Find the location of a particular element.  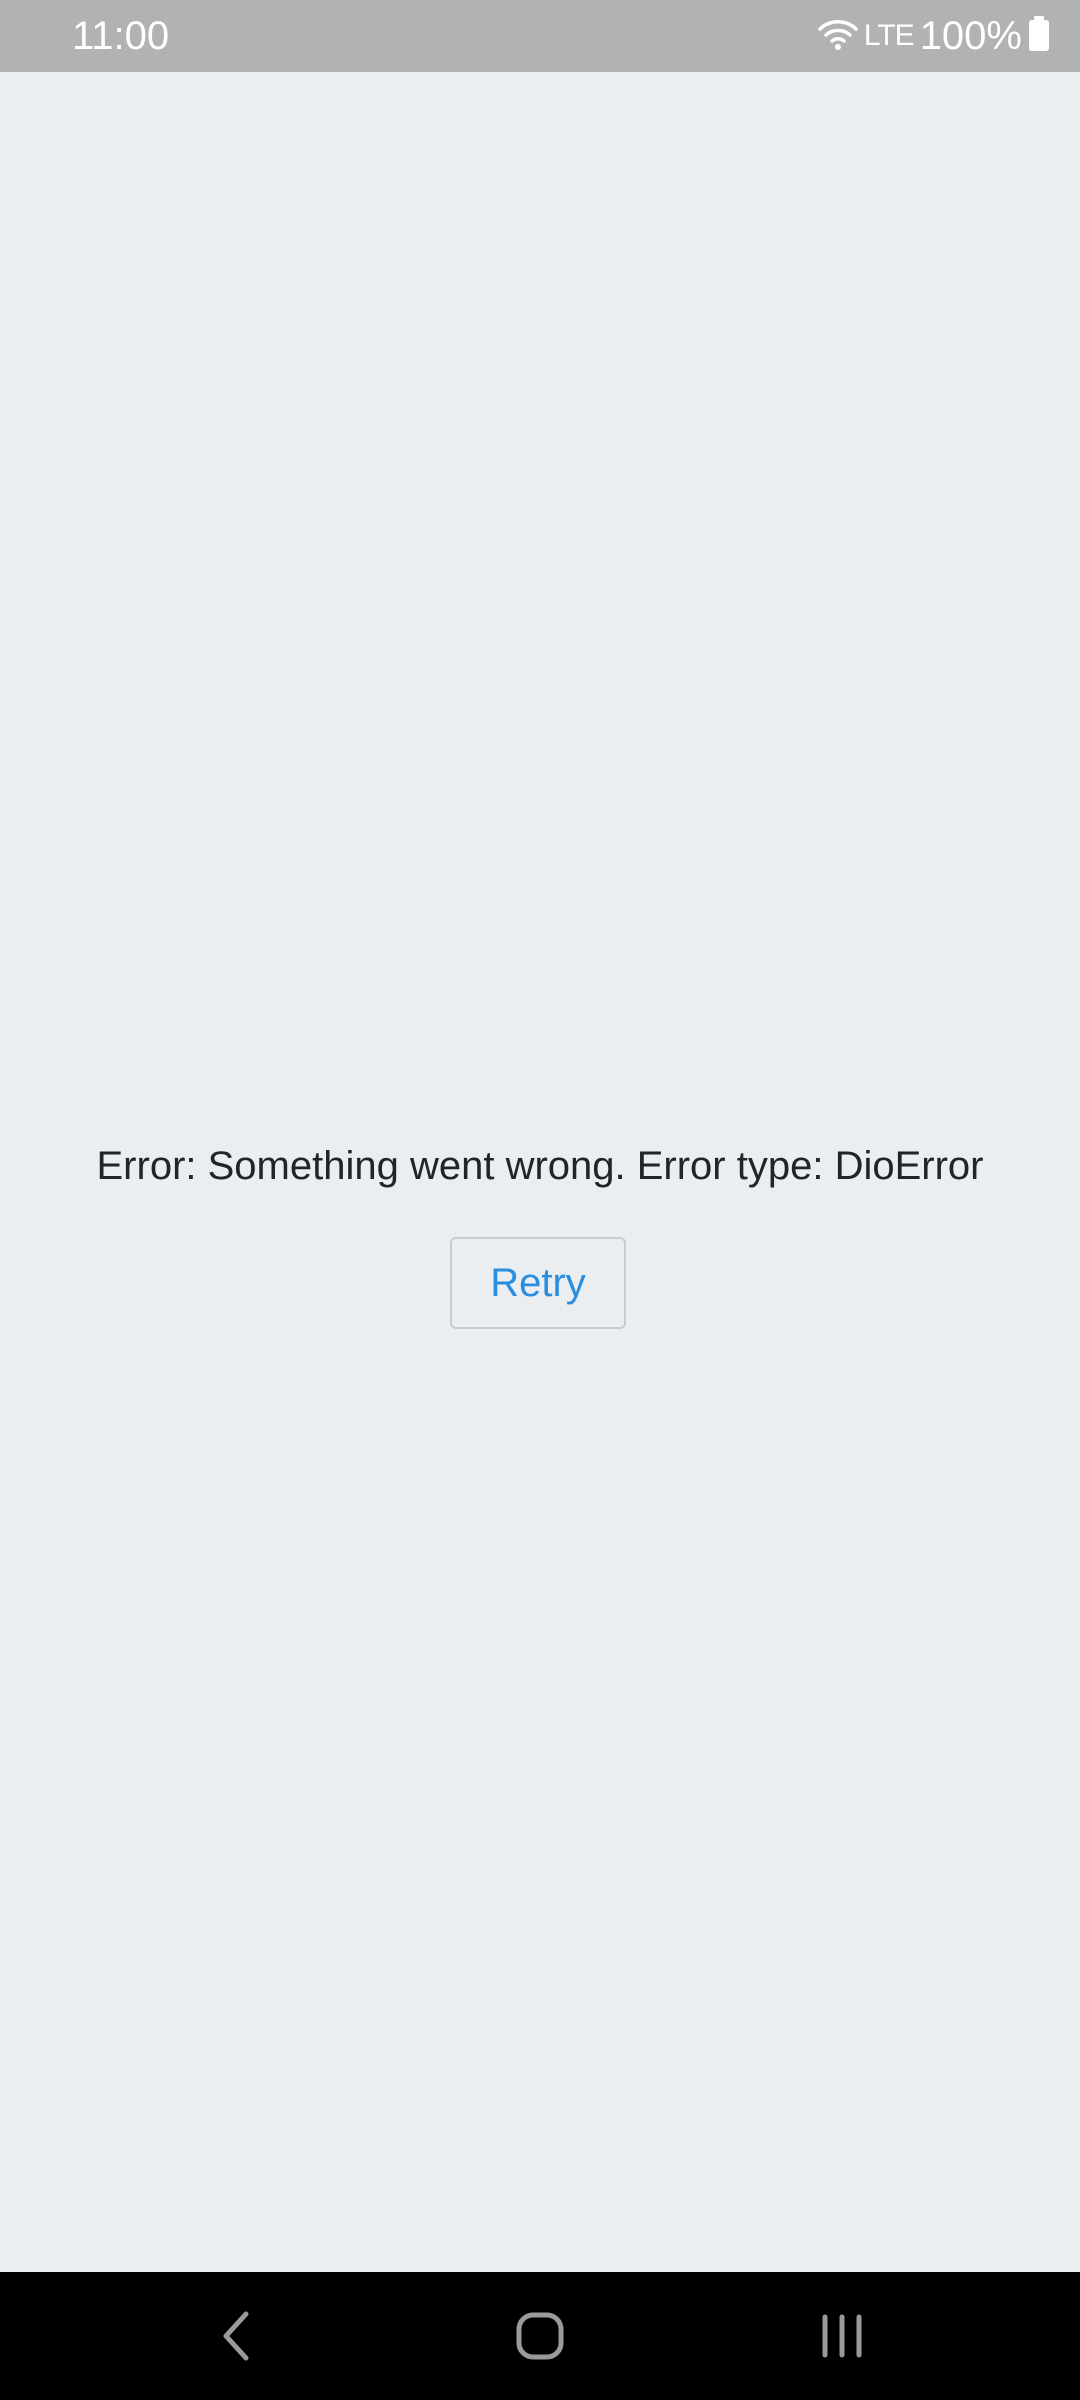

status-icons: LTE 100% is located at coordinates (934, 36).